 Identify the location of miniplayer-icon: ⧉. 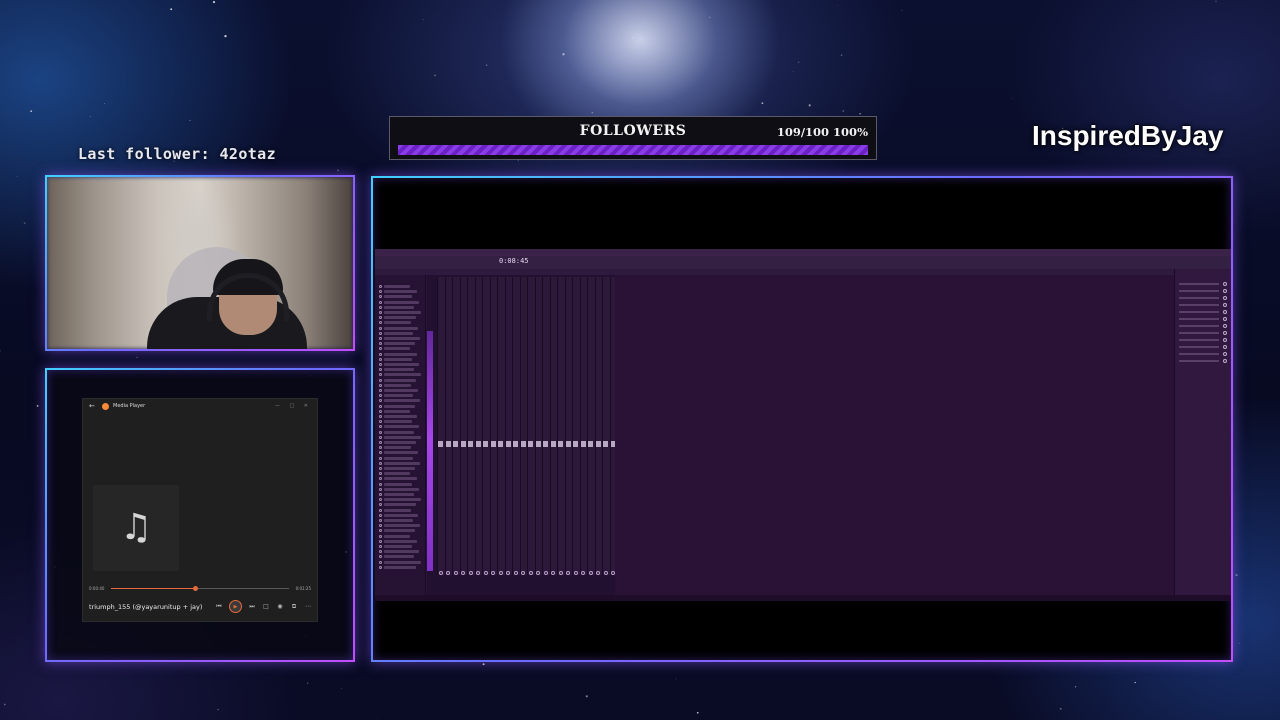
(294, 607).